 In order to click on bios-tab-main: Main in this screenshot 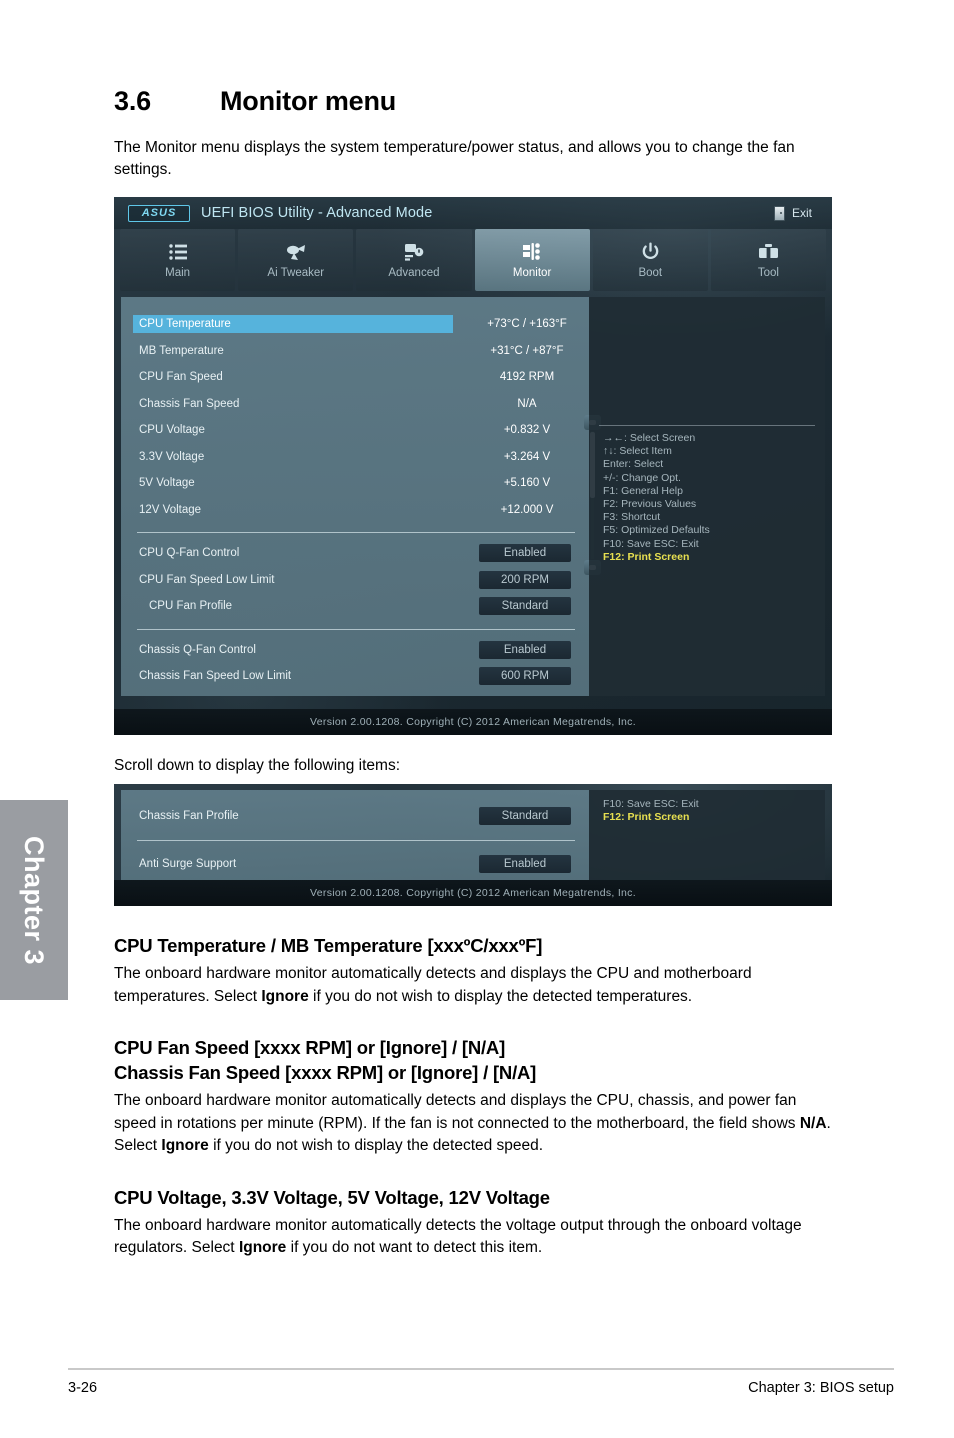, I will do `click(178, 260)`.